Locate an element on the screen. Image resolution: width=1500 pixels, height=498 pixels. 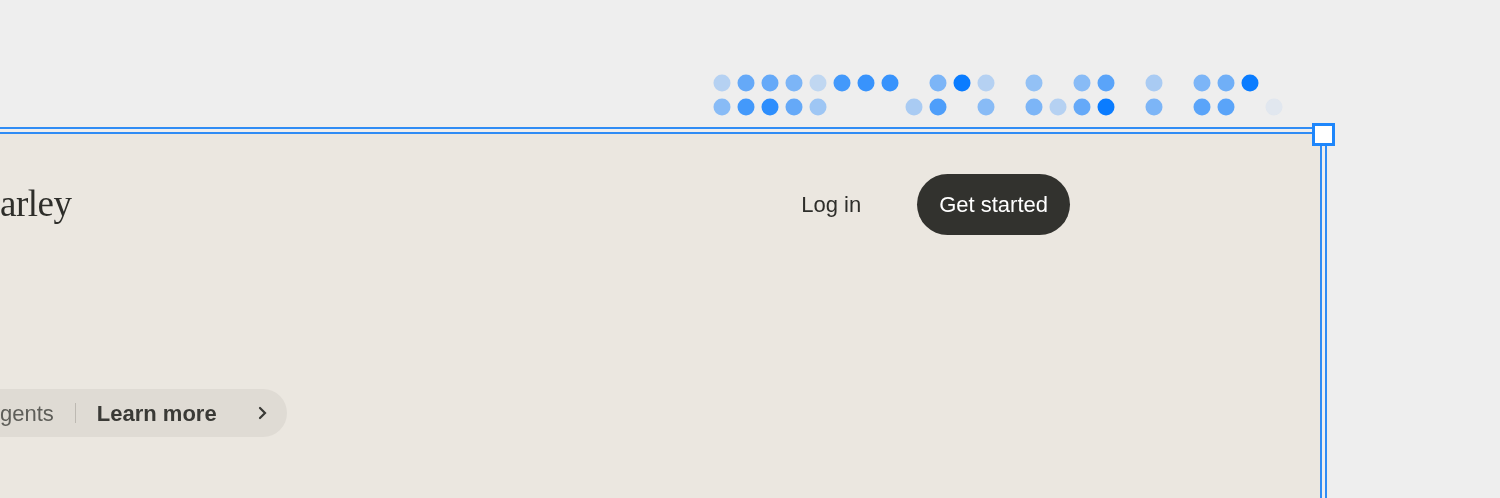
resize-handle is located at coordinates (1323, 134).